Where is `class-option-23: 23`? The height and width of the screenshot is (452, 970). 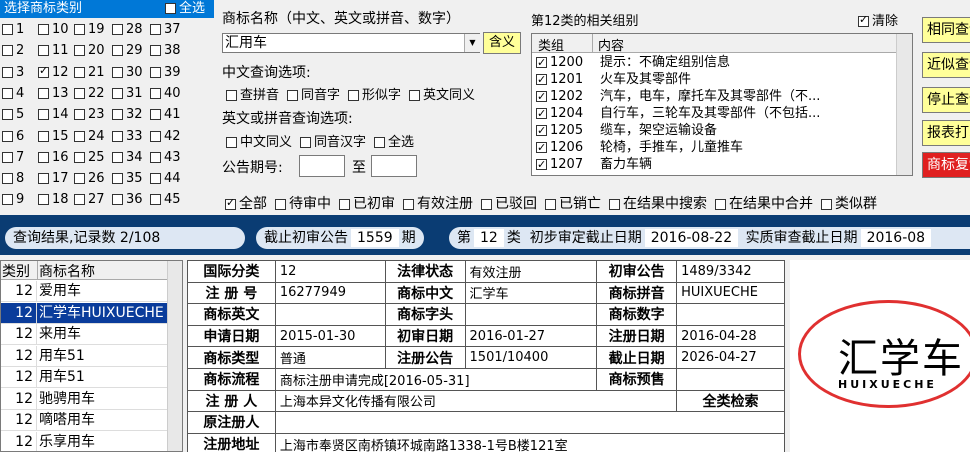
class-option-23: 23 is located at coordinates (89, 114).